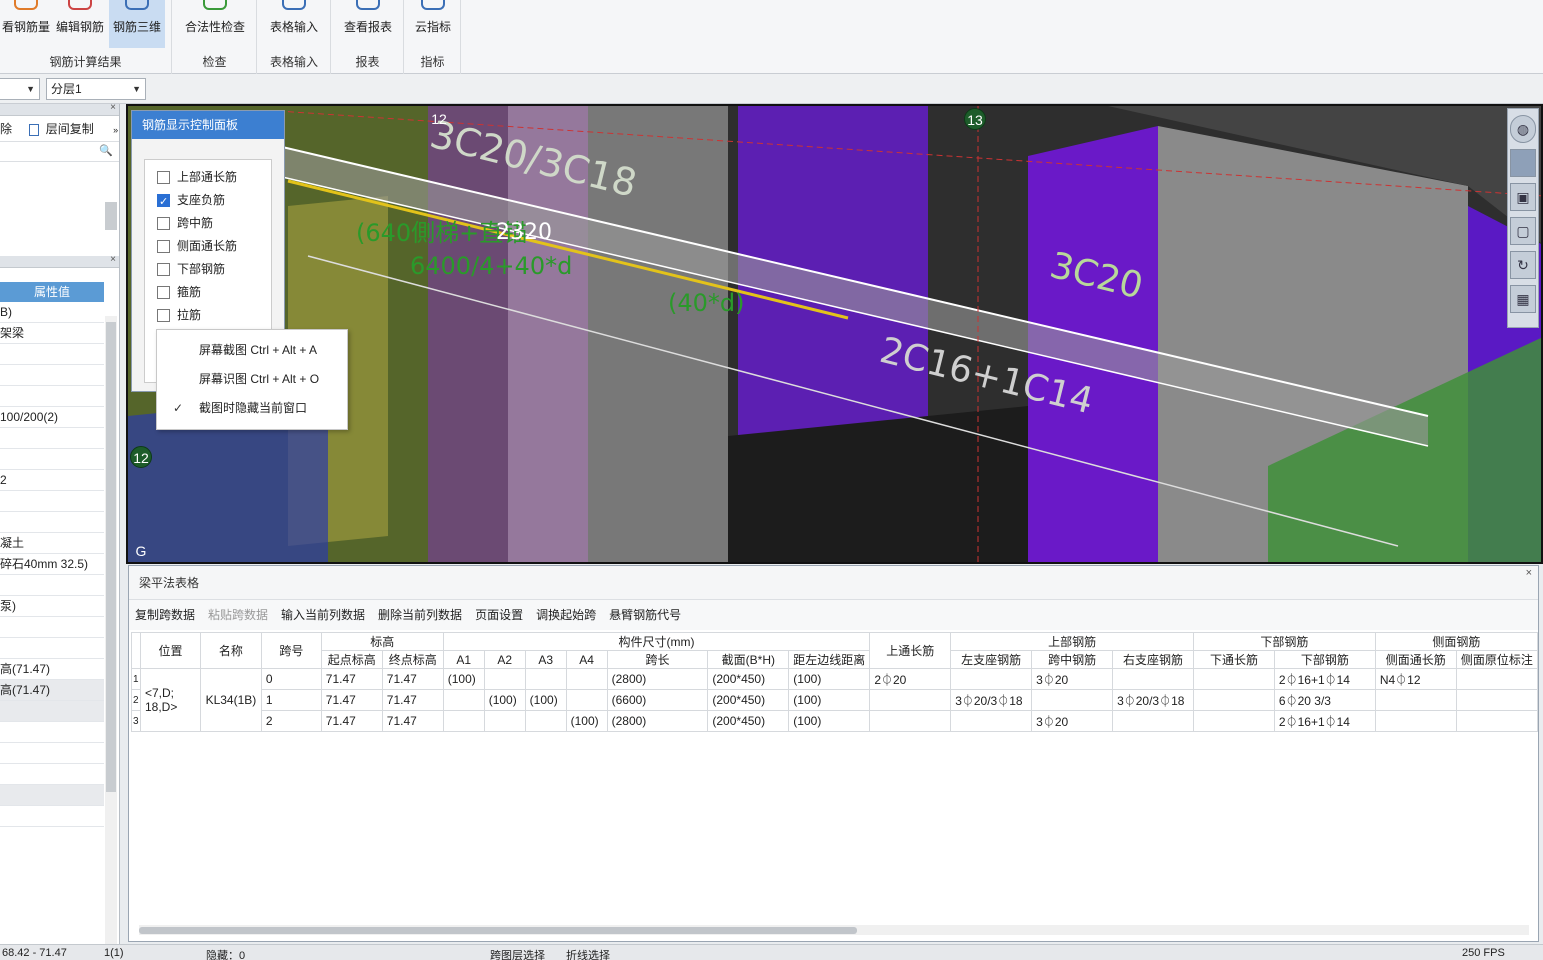 This screenshot has height=960, width=1543. Describe the element at coordinates (252, 379) in the screenshot. I see `menu-item-screen-ocr: 屏幕识图 Ctrl + Alt + O` at that location.